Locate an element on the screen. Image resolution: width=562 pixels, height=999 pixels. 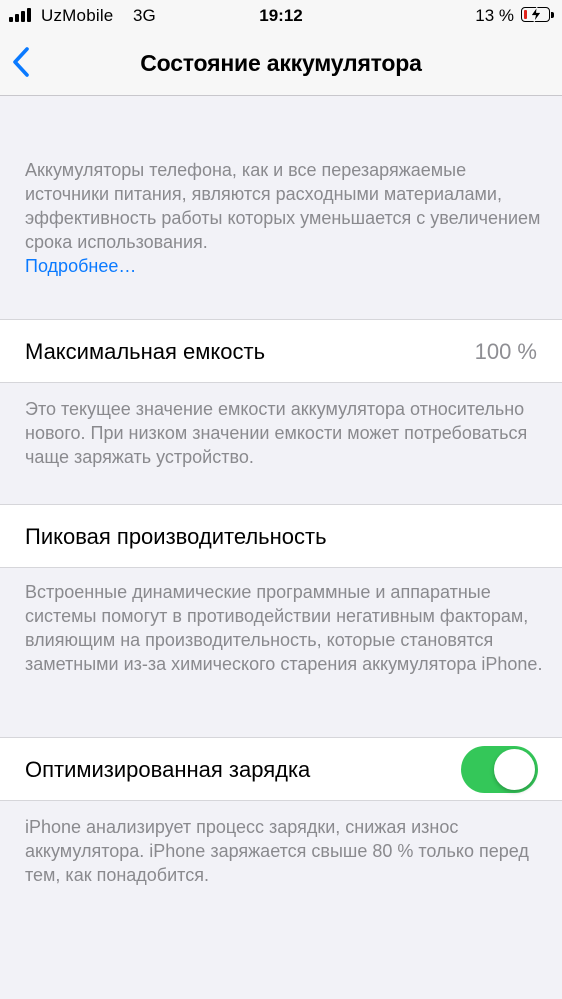
page-title: Состояние аккумулятора is located at coordinates (281, 63).